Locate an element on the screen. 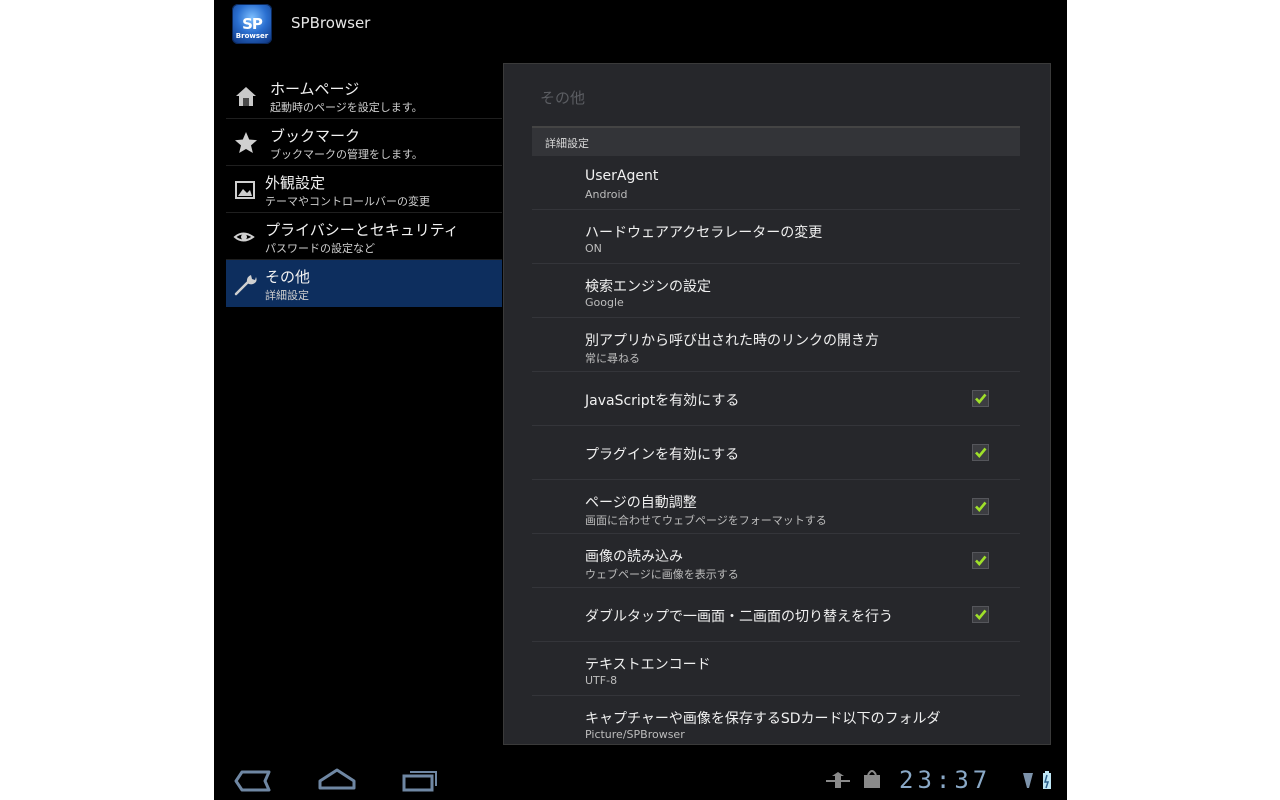 The image size is (1280, 800). setting-title: テキストエンコード is located at coordinates (648, 665).